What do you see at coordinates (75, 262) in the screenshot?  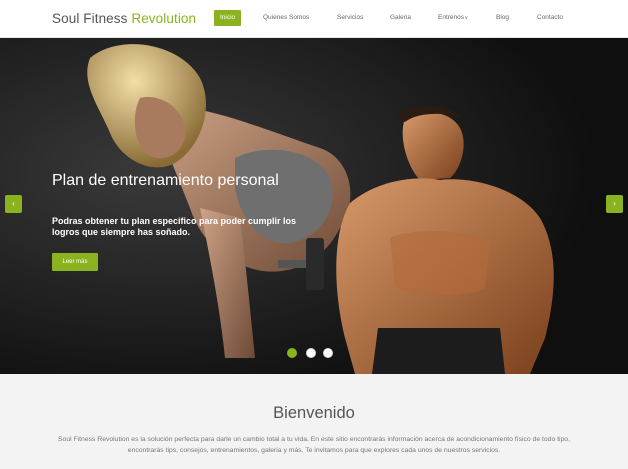 I see `read-more-button: Leer más` at bounding box center [75, 262].